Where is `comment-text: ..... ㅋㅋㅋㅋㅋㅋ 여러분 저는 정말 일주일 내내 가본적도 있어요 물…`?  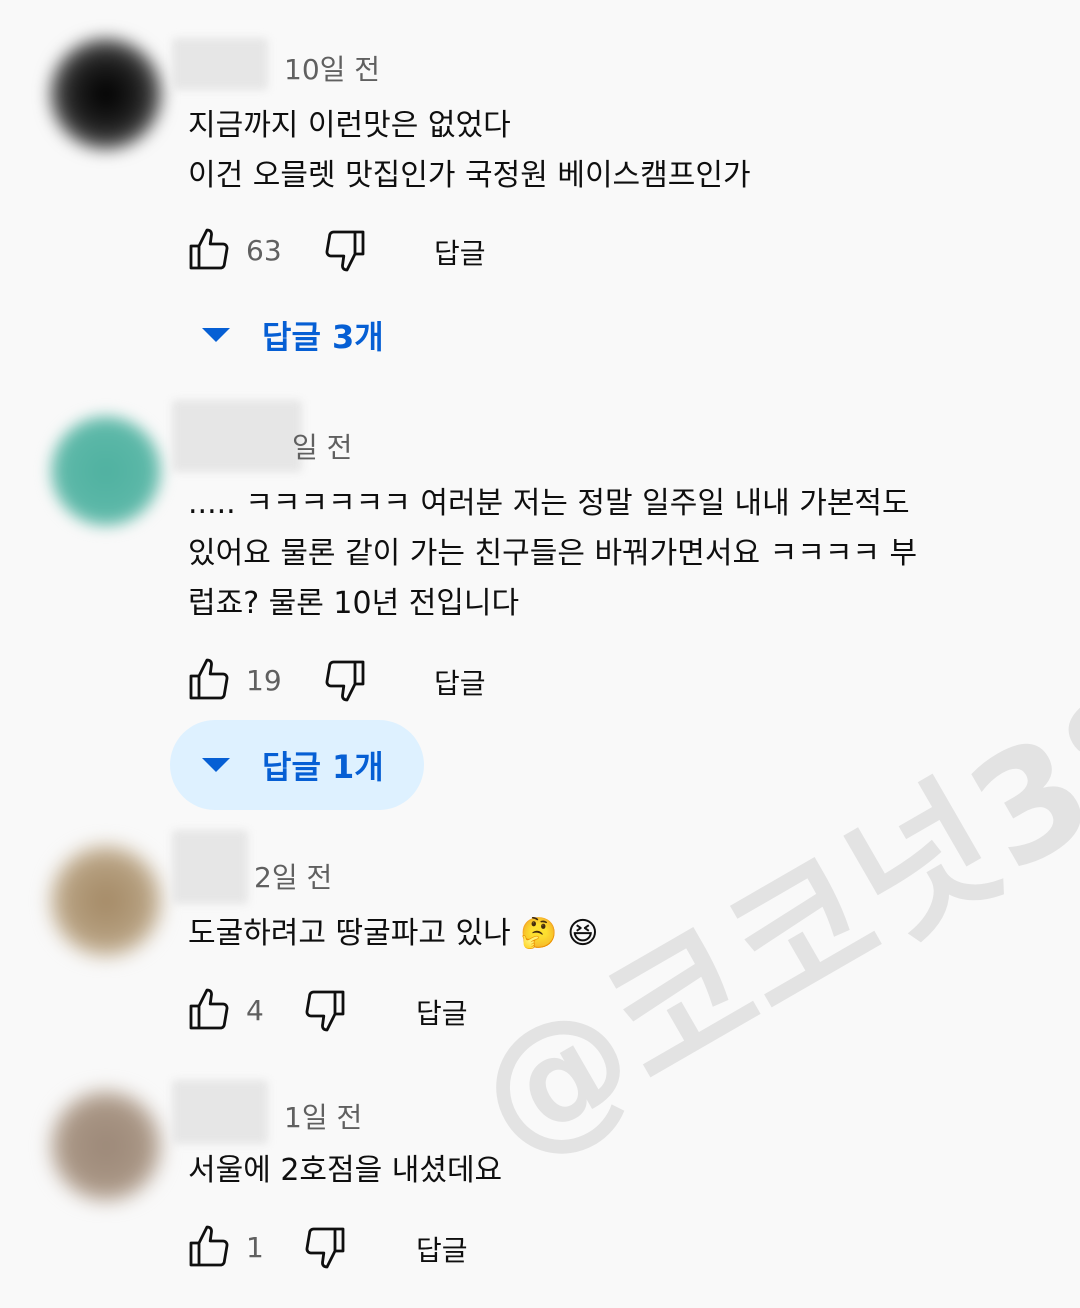 comment-text: ..... ㅋㅋㅋㅋㅋㅋ 여러분 저는 정말 일주일 내내 가본적도 있어요 물… is located at coordinates (553, 553).